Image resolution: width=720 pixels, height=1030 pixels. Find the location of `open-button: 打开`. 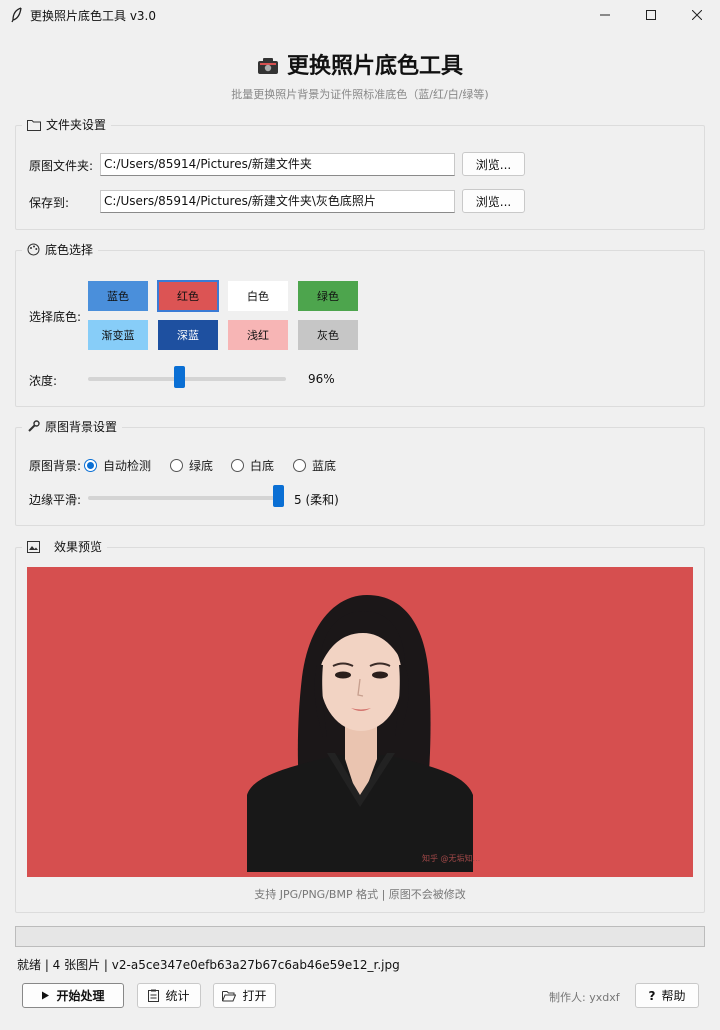

open-button: 打开 is located at coordinates (244, 995).